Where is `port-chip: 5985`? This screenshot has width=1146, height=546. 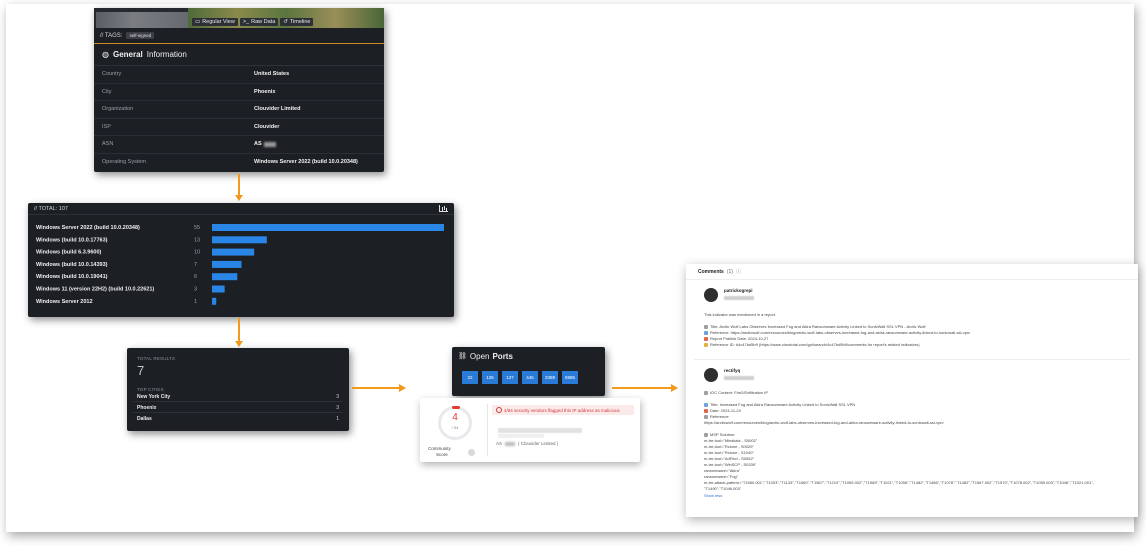 port-chip: 5985 is located at coordinates (570, 377).